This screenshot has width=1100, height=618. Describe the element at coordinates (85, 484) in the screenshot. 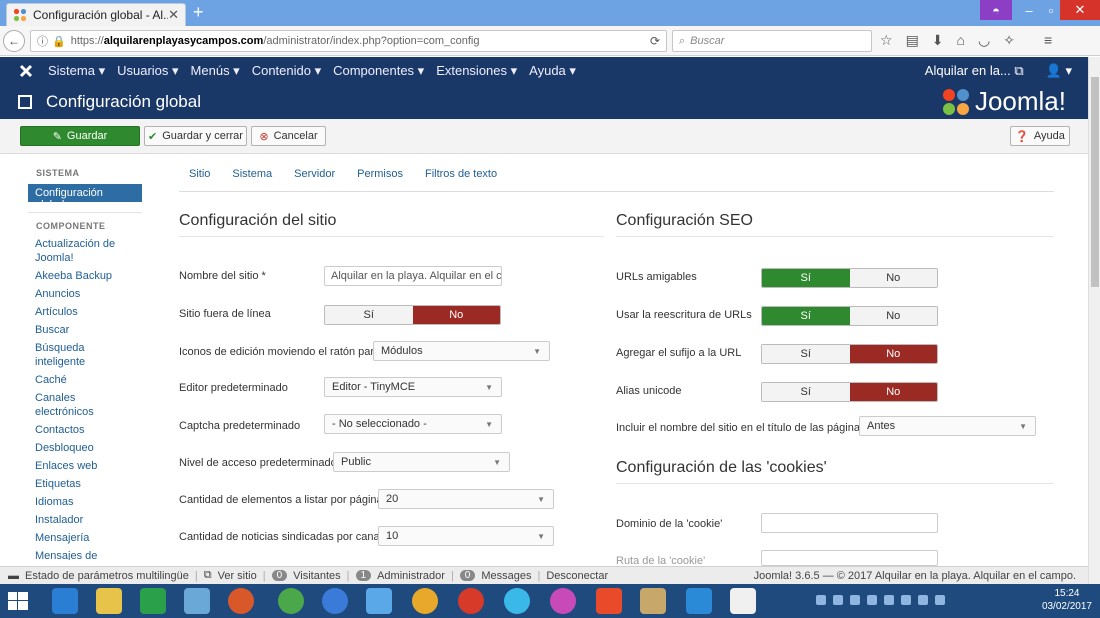

I see `sidebar-item: Etiquetas` at that location.